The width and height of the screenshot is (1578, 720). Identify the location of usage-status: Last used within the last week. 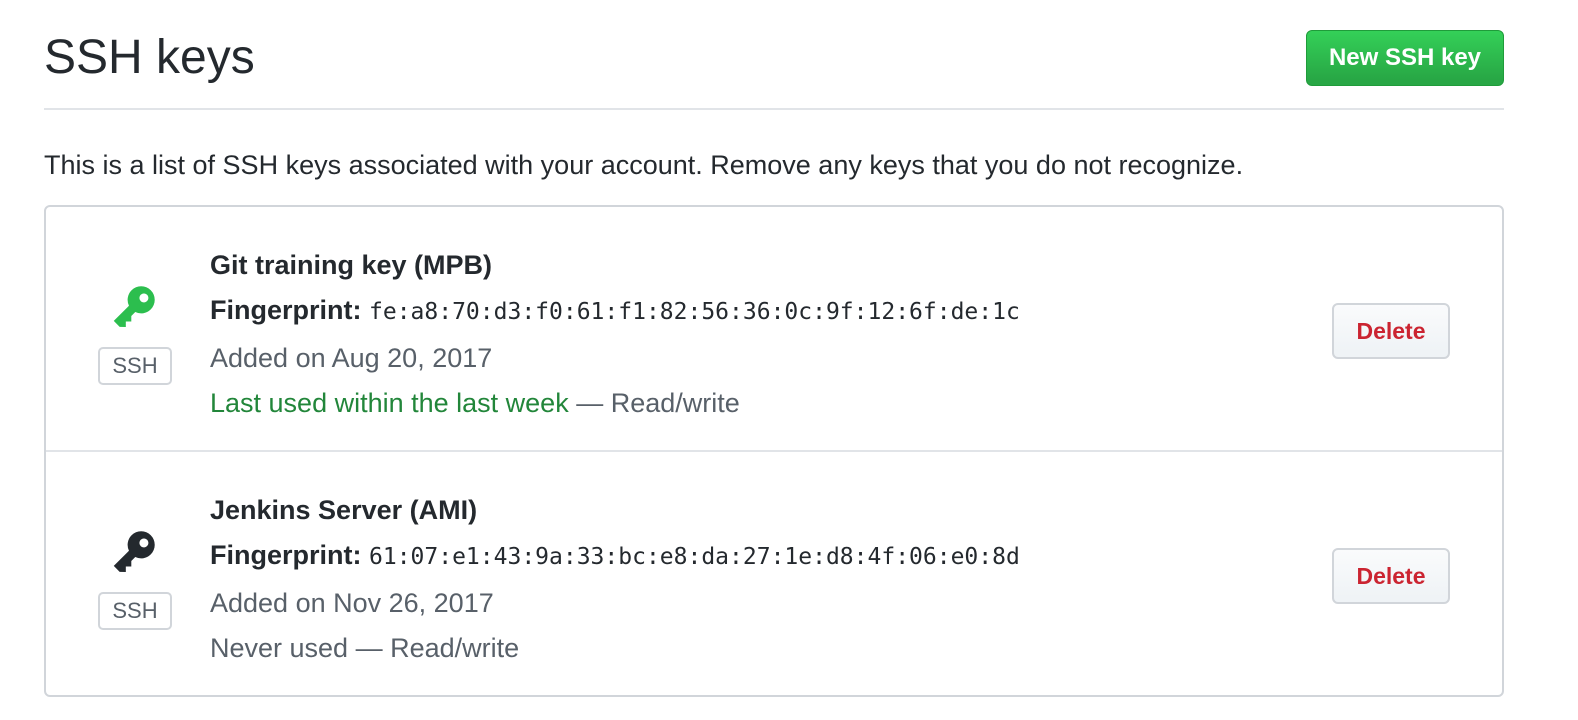
(389, 403).